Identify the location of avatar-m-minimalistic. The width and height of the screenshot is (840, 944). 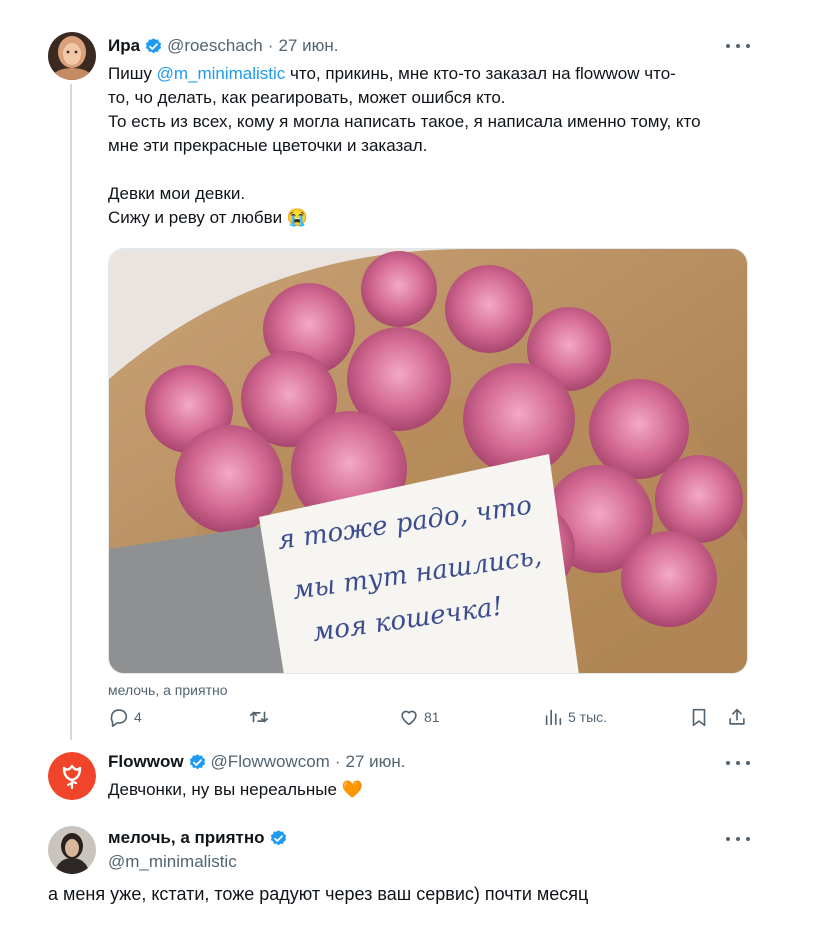
(72, 850).